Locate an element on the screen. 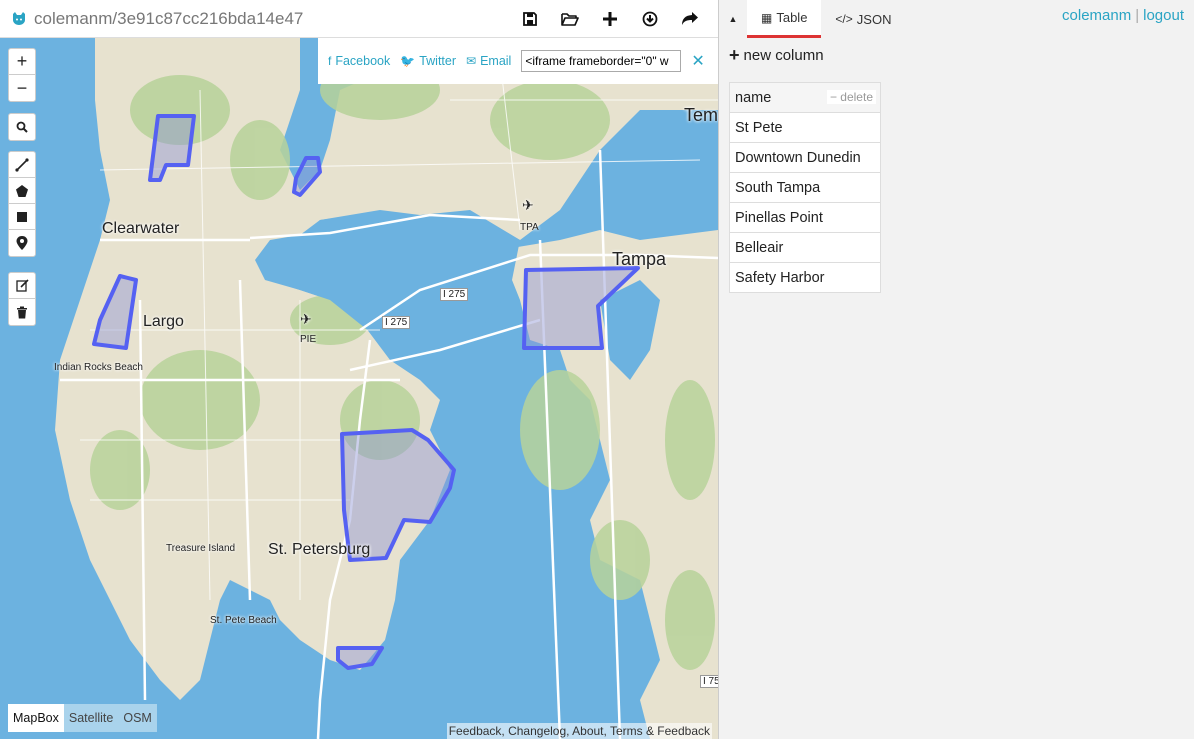 This screenshot has height=739, width=1194. label-st-petersburg: St. Petersburg is located at coordinates (319, 549).